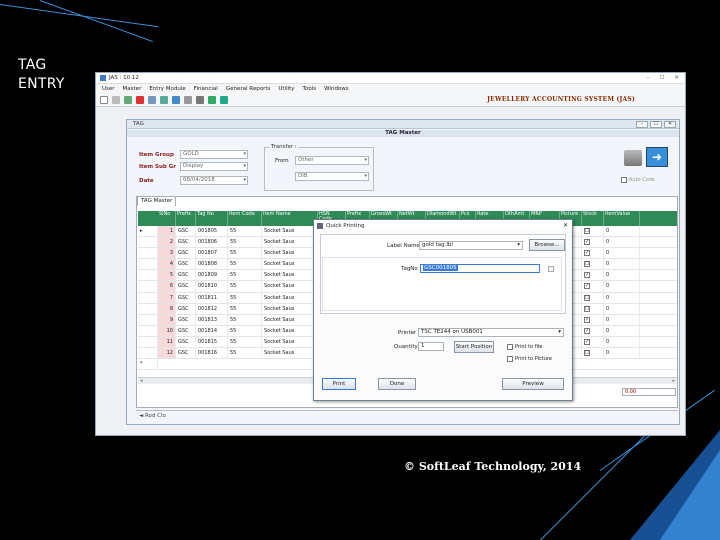  Describe the element at coordinates (593, 218) in the screenshot. I see `column-header: Stock` at that location.